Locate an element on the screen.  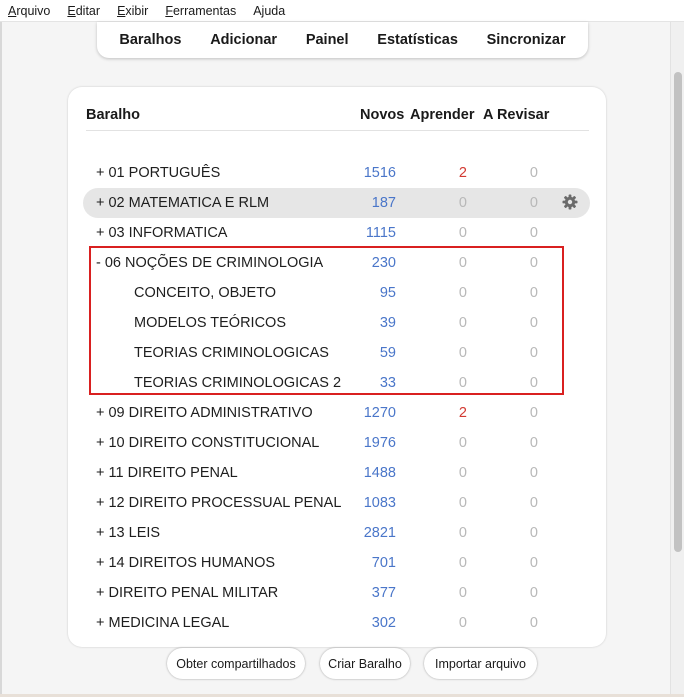
scrollbar-thumb is located at coordinates (678, 312).